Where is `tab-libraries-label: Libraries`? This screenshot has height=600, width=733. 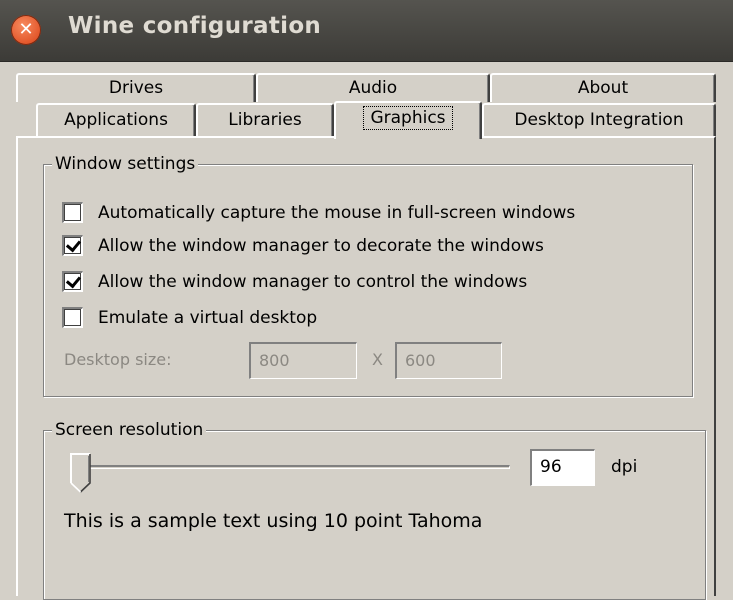
tab-libraries-label: Libraries is located at coordinates (265, 120).